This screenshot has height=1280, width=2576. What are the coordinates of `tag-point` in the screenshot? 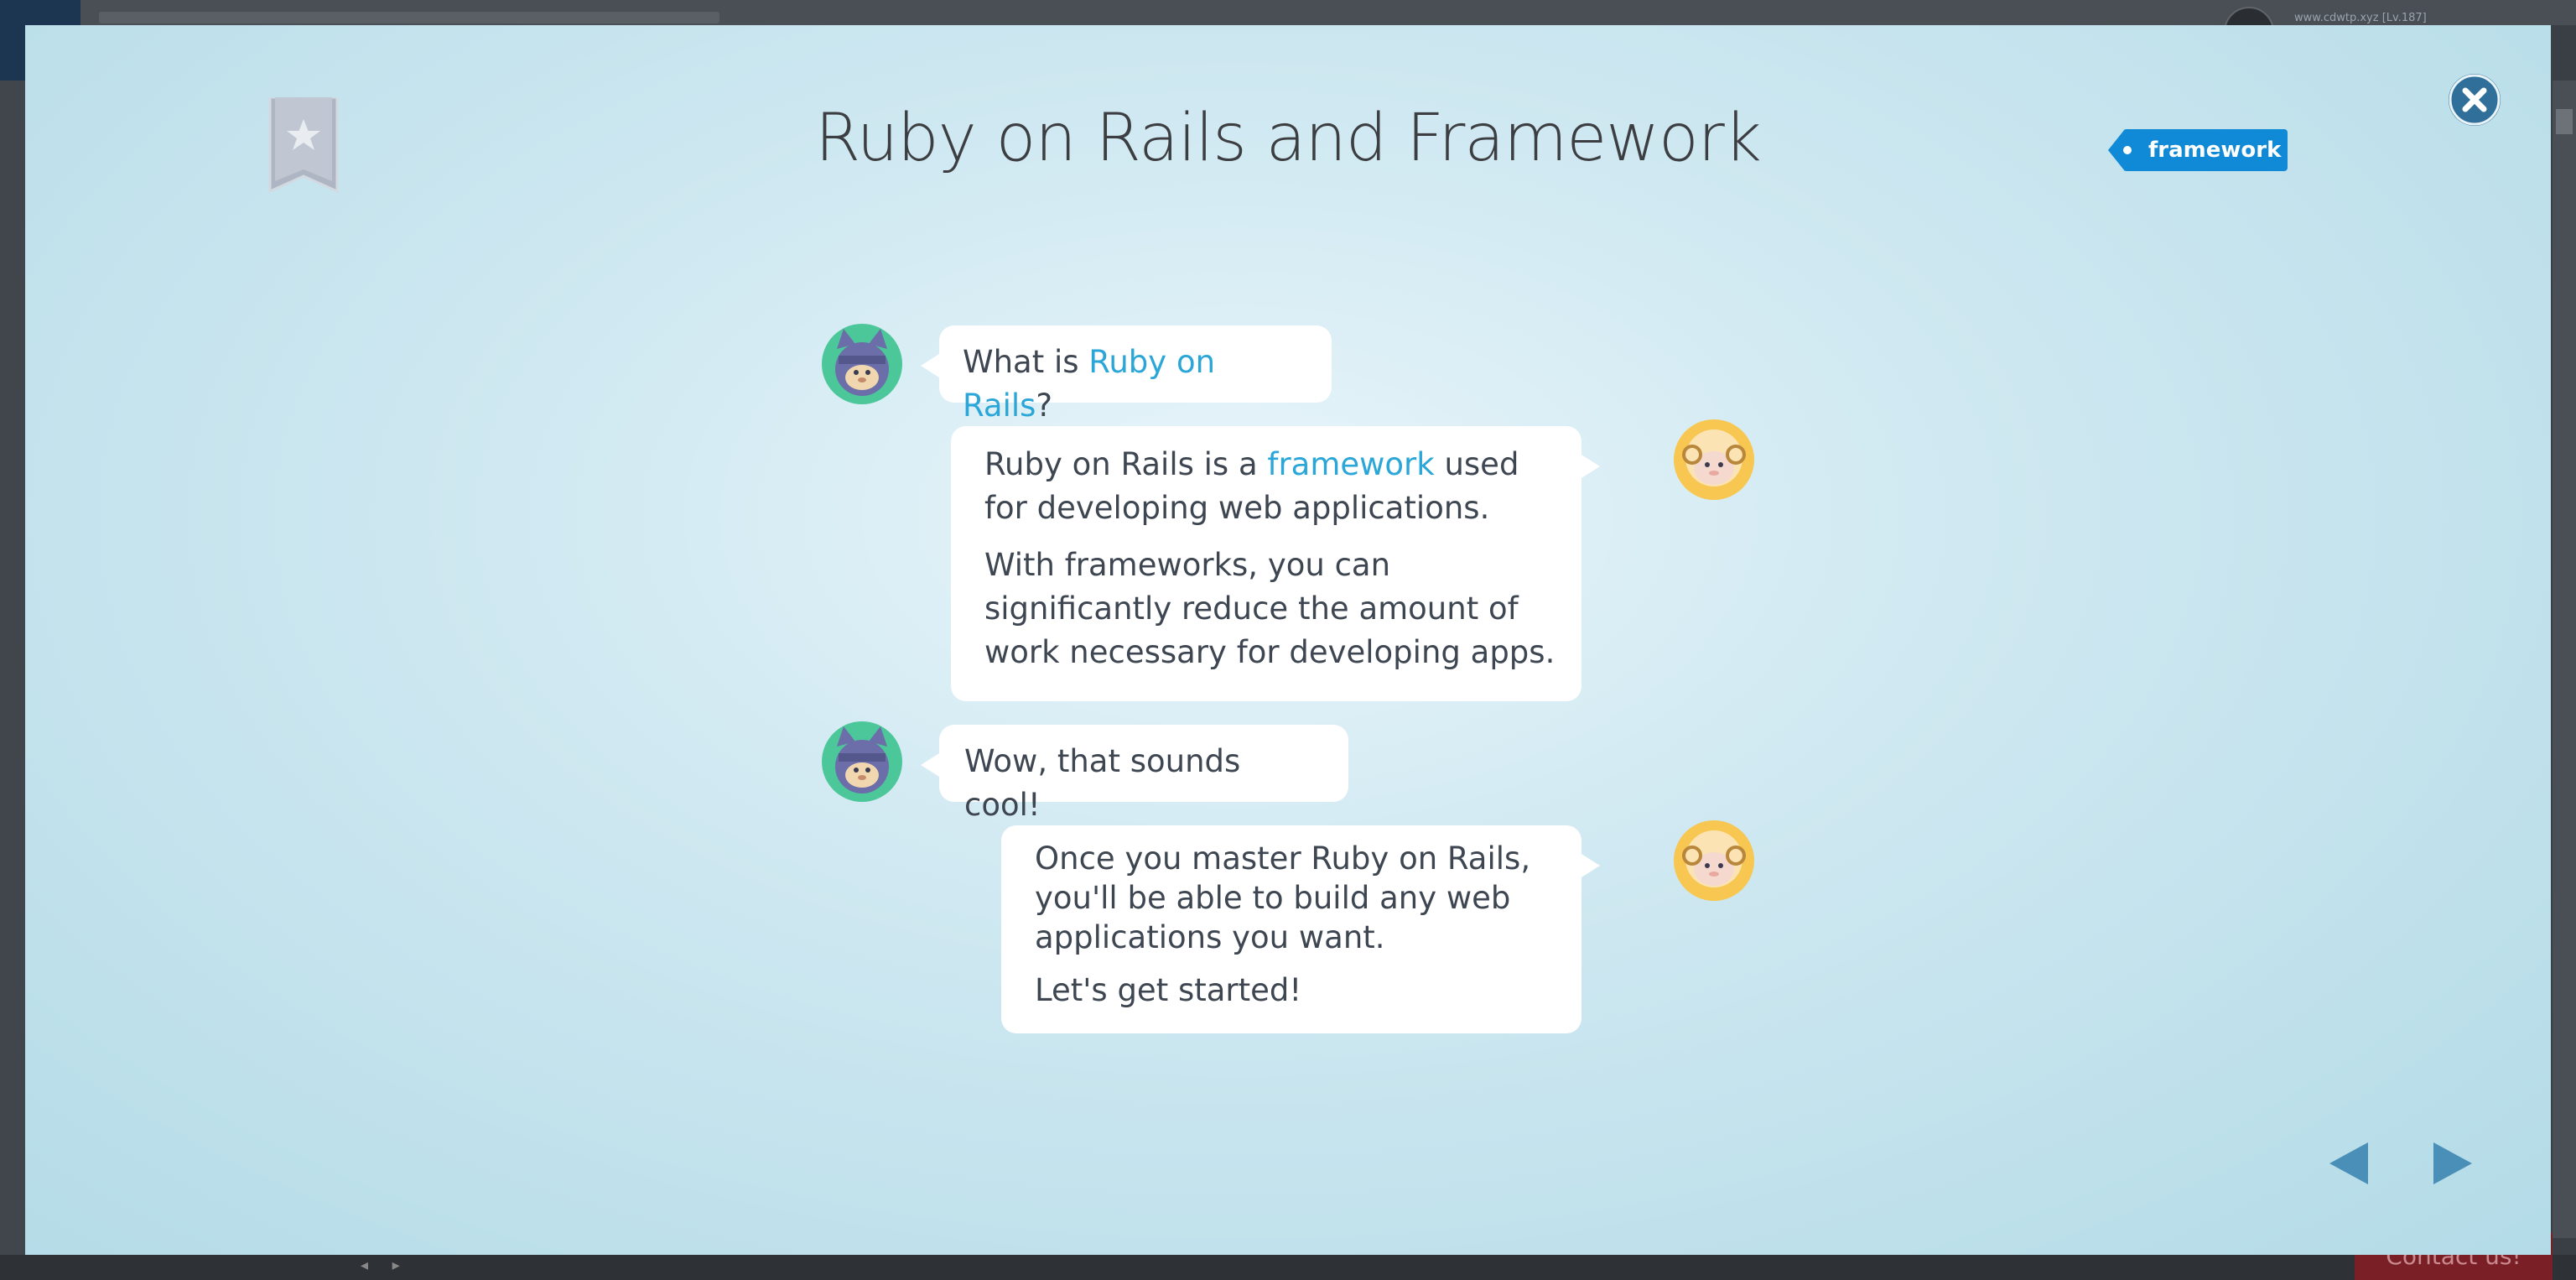 It's located at (2116, 150).